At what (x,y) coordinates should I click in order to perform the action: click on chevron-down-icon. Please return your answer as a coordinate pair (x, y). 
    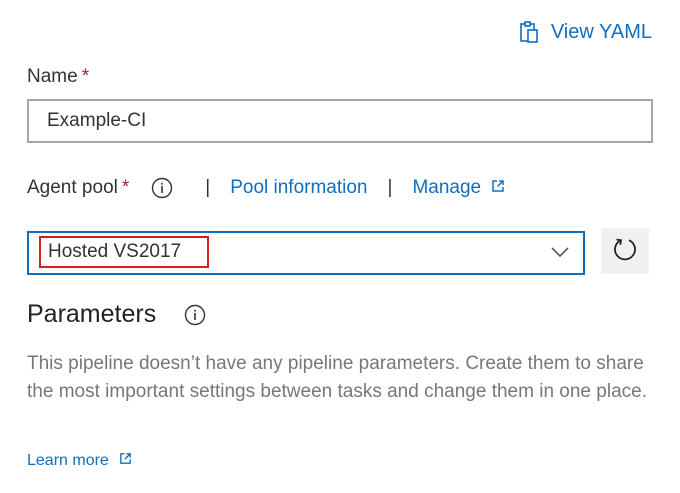
    Looking at the image, I should click on (560, 254).